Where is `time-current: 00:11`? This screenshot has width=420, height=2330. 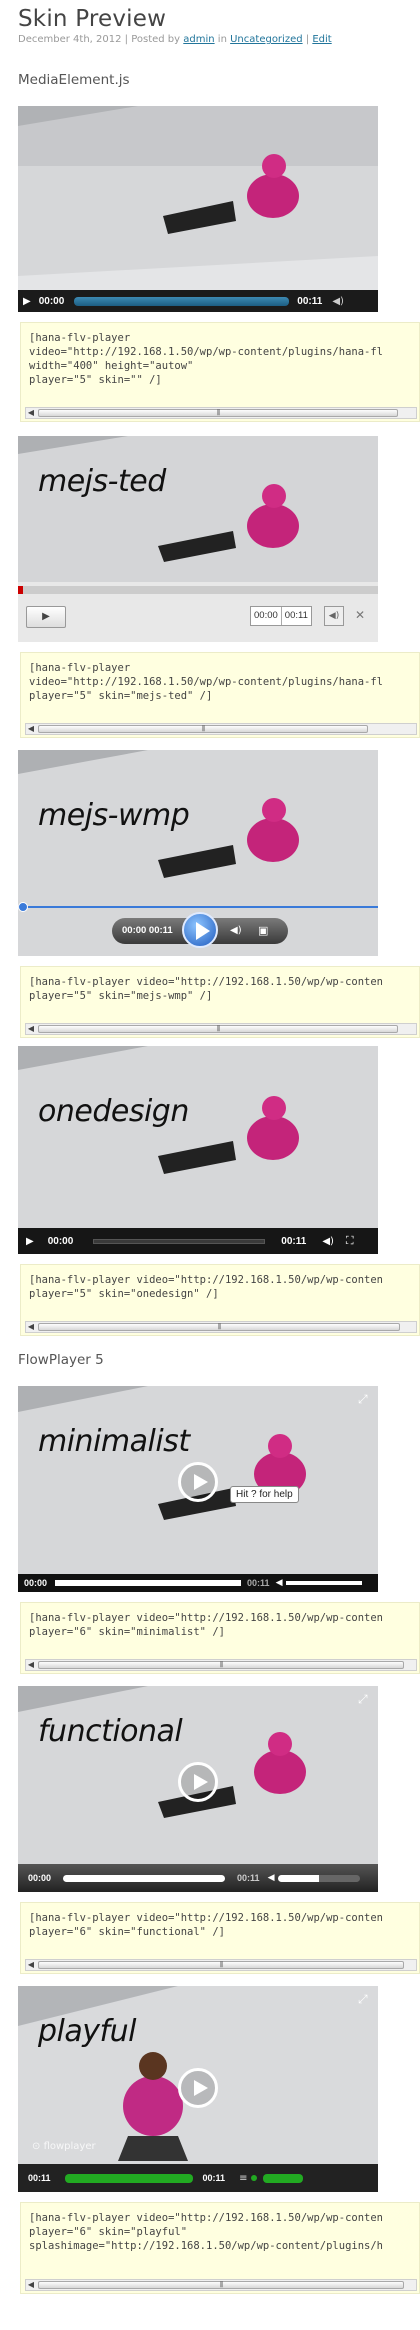 time-current: 00:11 is located at coordinates (39, 2178).